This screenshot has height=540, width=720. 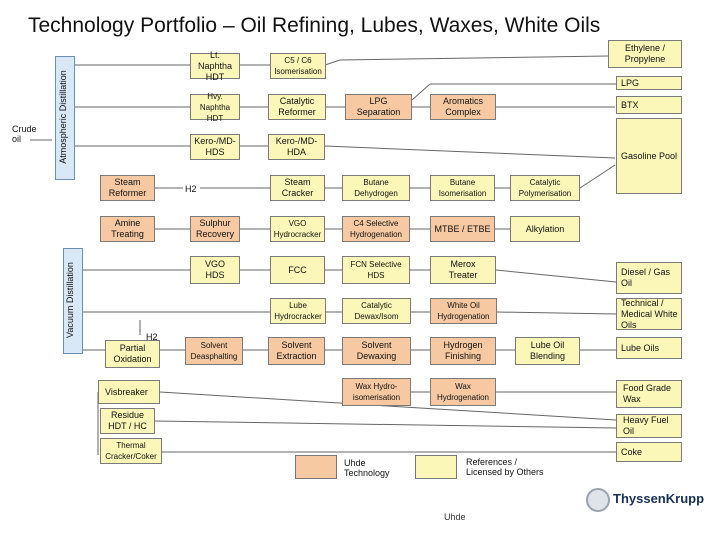 What do you see at coordinates (297, 270) in the screenshot?
I see `fcc-unit: FCC` at bounding box center [297, 270].